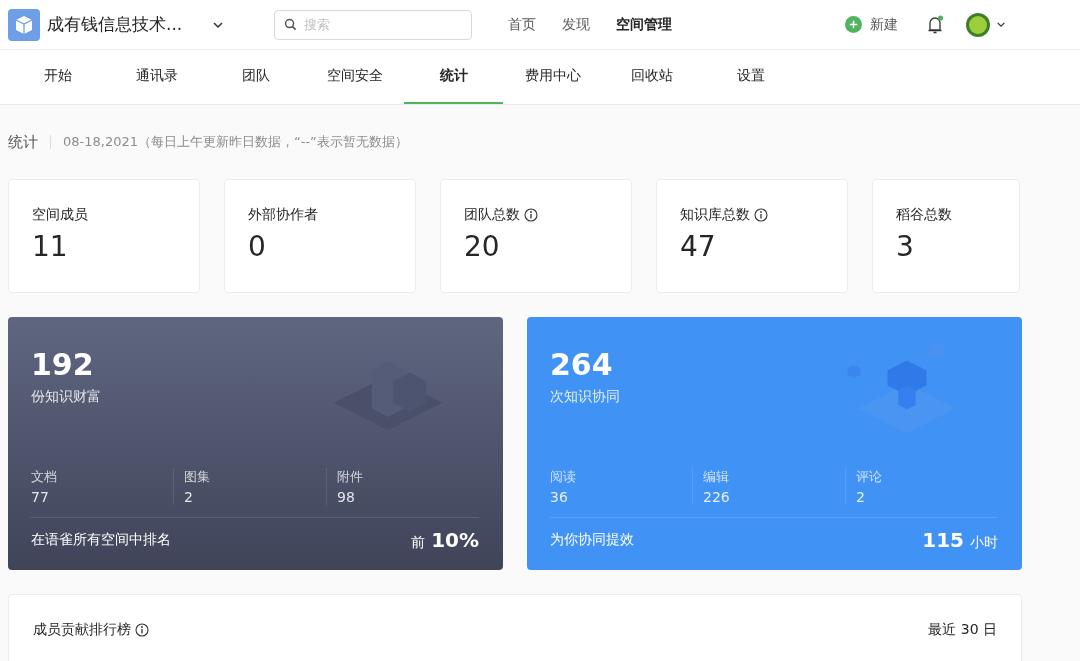  What do you see at coordinates (563, 477) in the screenshot?
I see `metric-label: 阅读` at bounding box center [563, 477].